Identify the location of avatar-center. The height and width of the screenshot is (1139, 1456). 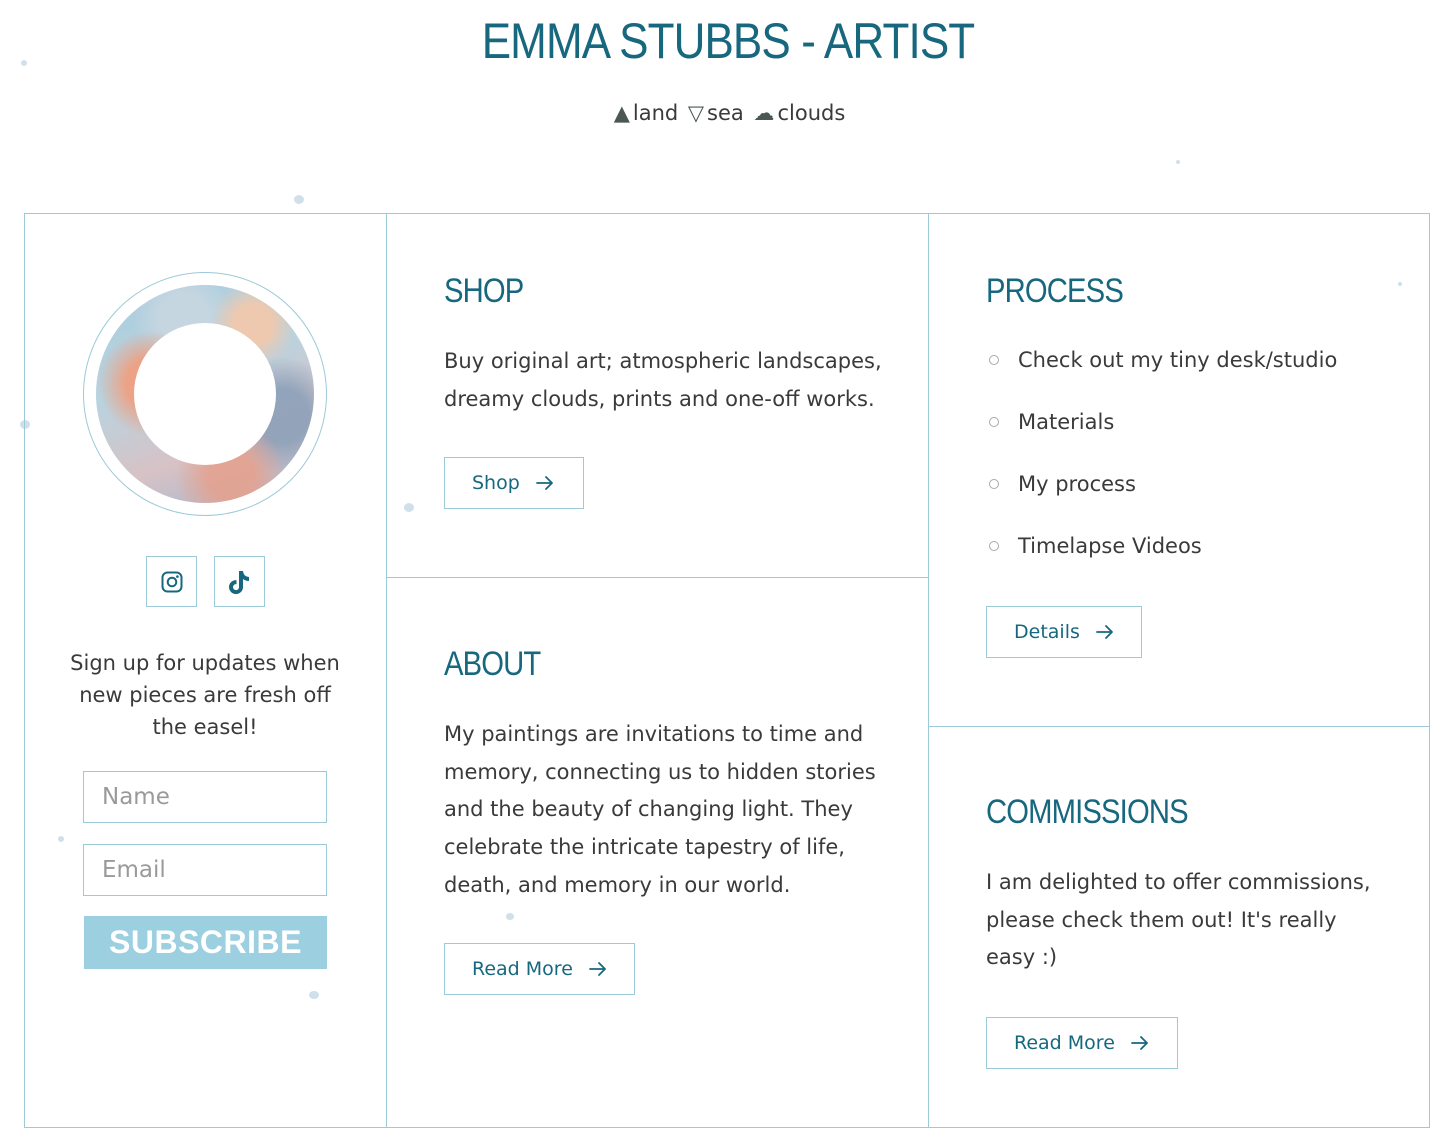
(205, 394).